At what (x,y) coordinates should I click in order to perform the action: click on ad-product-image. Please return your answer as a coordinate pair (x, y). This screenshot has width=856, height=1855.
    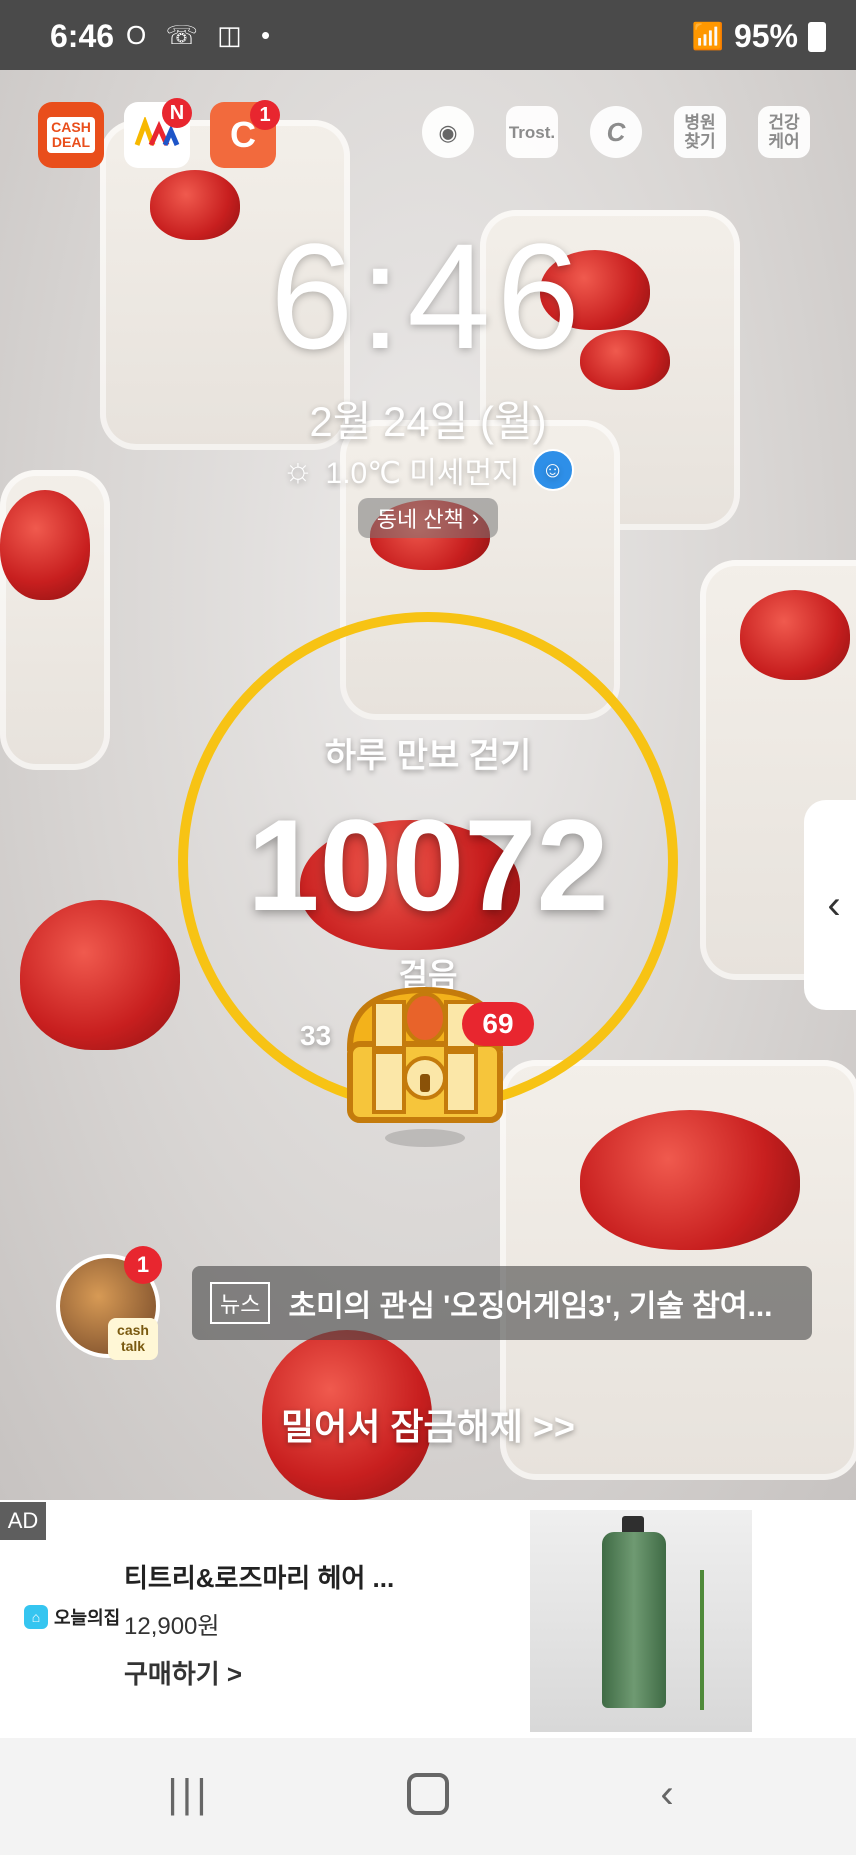
    Looking at the image, I should click on (641, 1621).